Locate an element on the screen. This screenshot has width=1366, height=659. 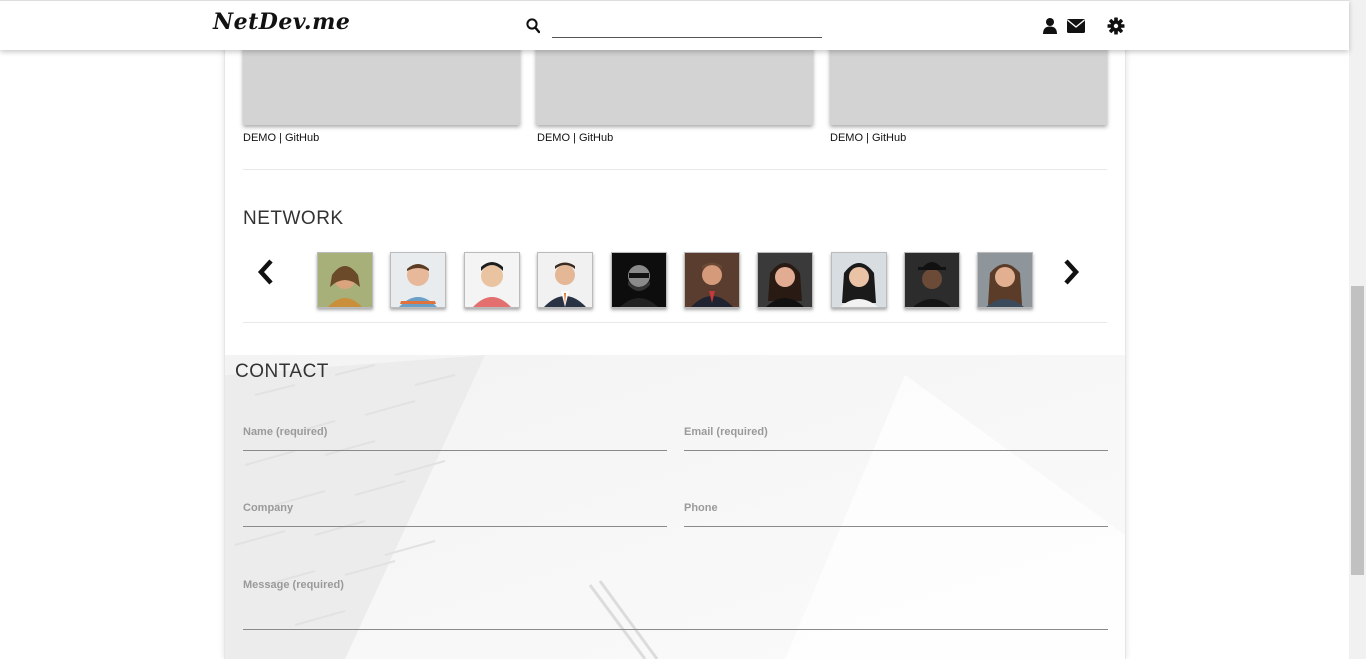
name-field-label: Name (required) is located at coordinates (285, 432).